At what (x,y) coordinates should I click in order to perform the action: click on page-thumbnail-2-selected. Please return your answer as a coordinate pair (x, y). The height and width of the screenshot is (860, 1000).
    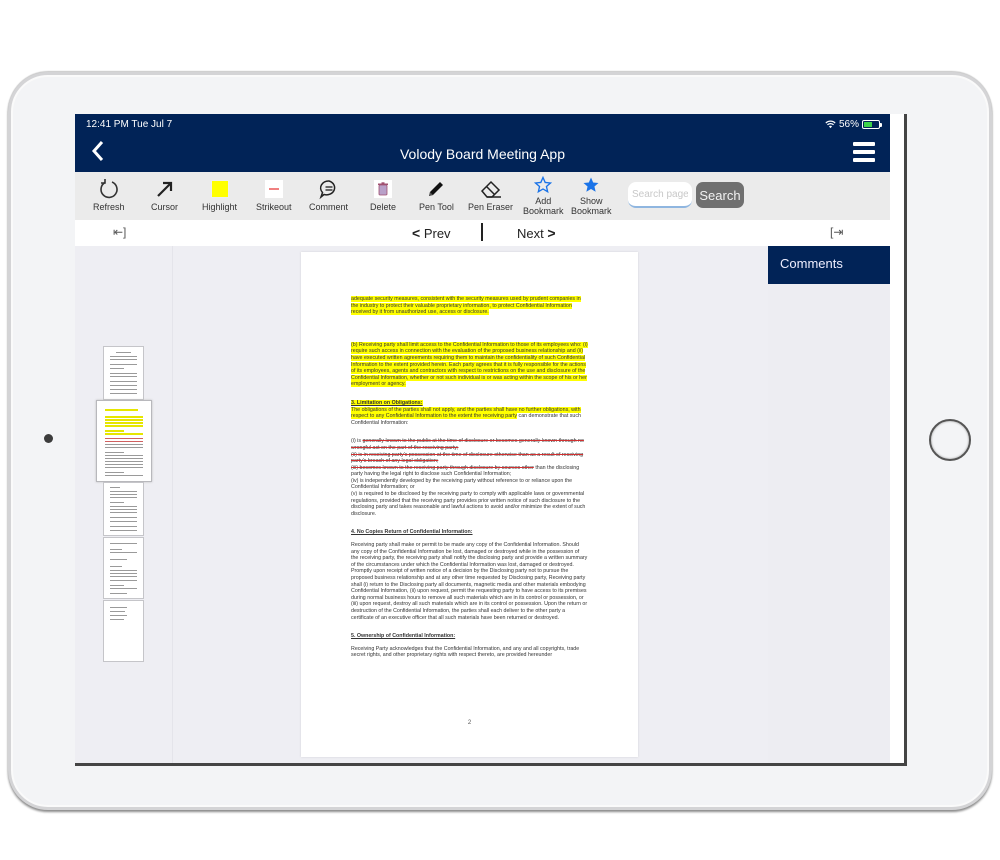
    Looking at the image, I should click on (124, 441).